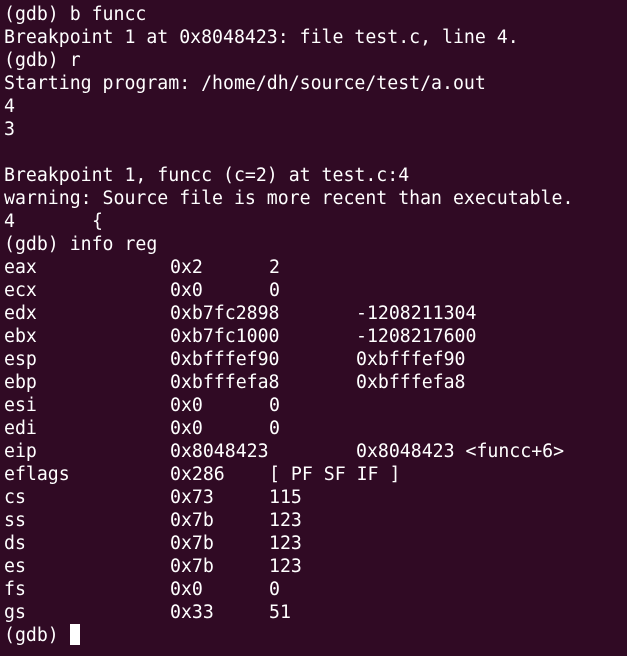 This screenshot has height=656, width=627. I want to click on register-row-ebp: ebp 0xbfffefa8 0xbfffefa8, so click(288, 382).